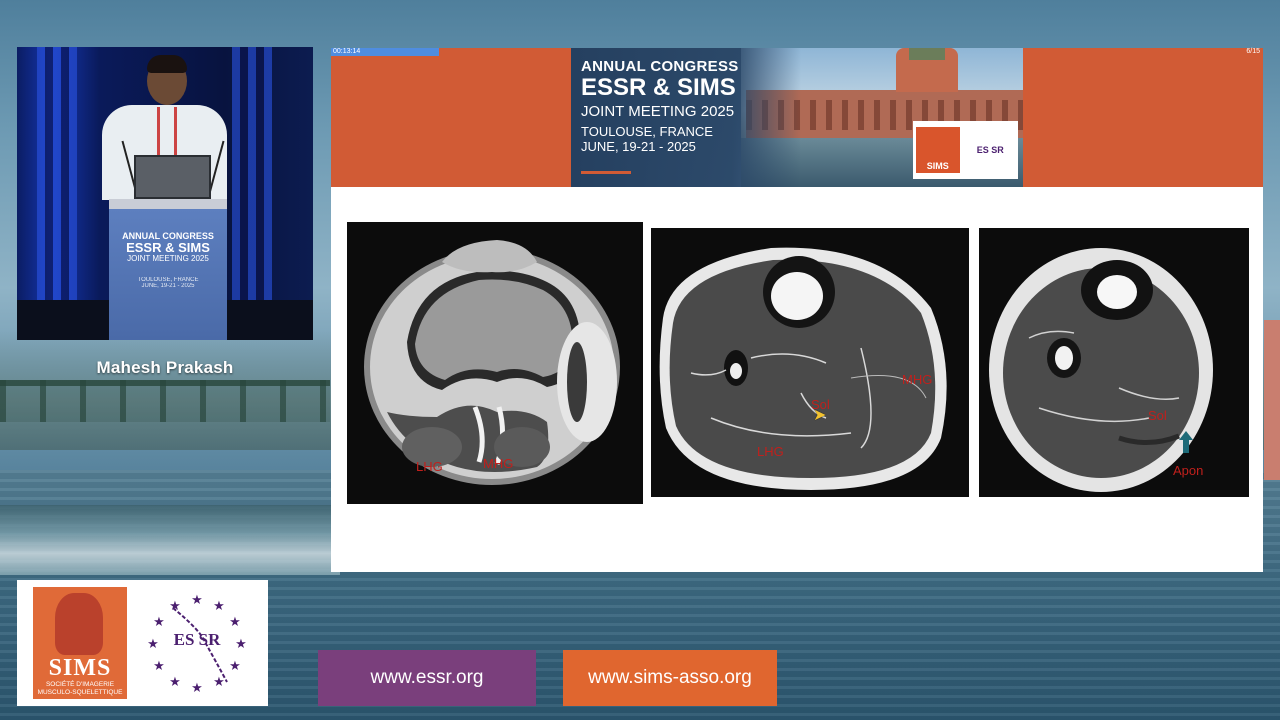  Describe the element at coordinates (165, 401) in the screenshot. I see `background-bridge` at that location.